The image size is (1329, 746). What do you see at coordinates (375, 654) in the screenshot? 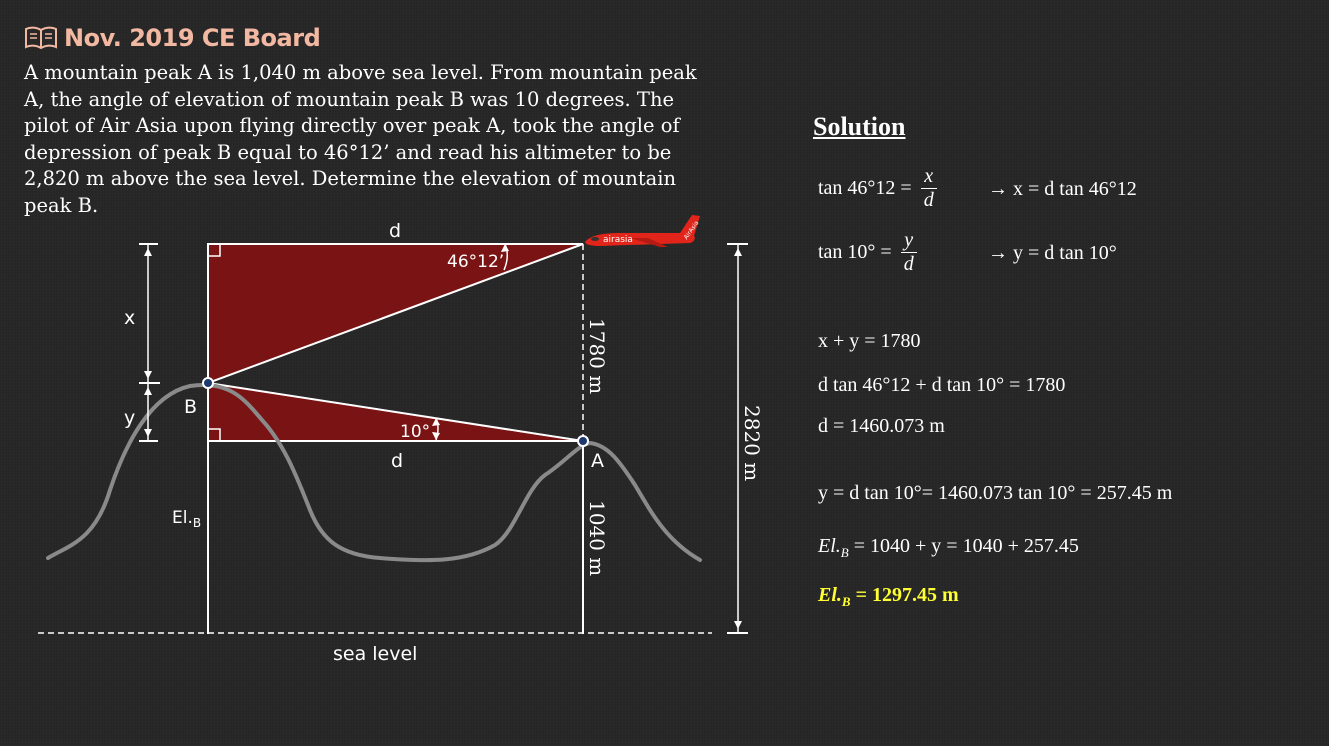
I see `label-sea-level: sea level` at bounding box center [375, 654].